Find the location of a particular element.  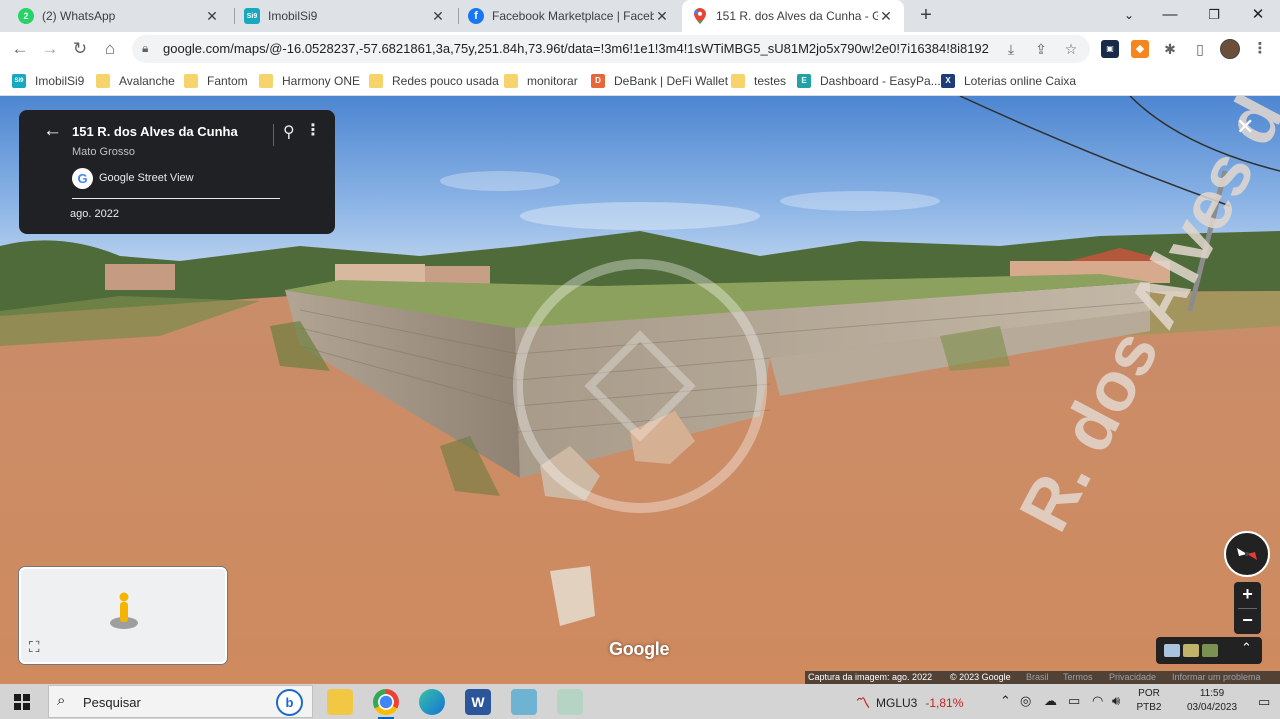

terms-link: Termos is located at coordinates (1078, 677).